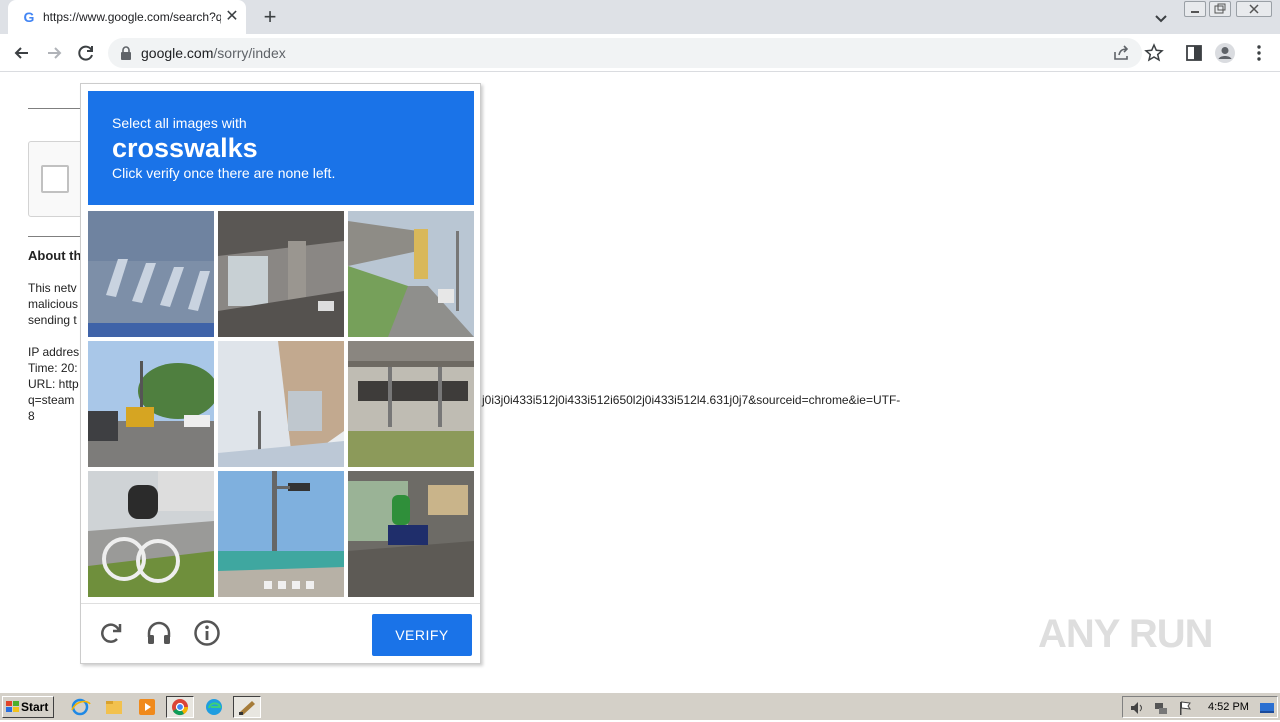 Image resolution: width=1280 pixels, height=722 pixels. I want to click on browser-tab: G https://www.google.com/search?q= ✕, so click(127, 17).